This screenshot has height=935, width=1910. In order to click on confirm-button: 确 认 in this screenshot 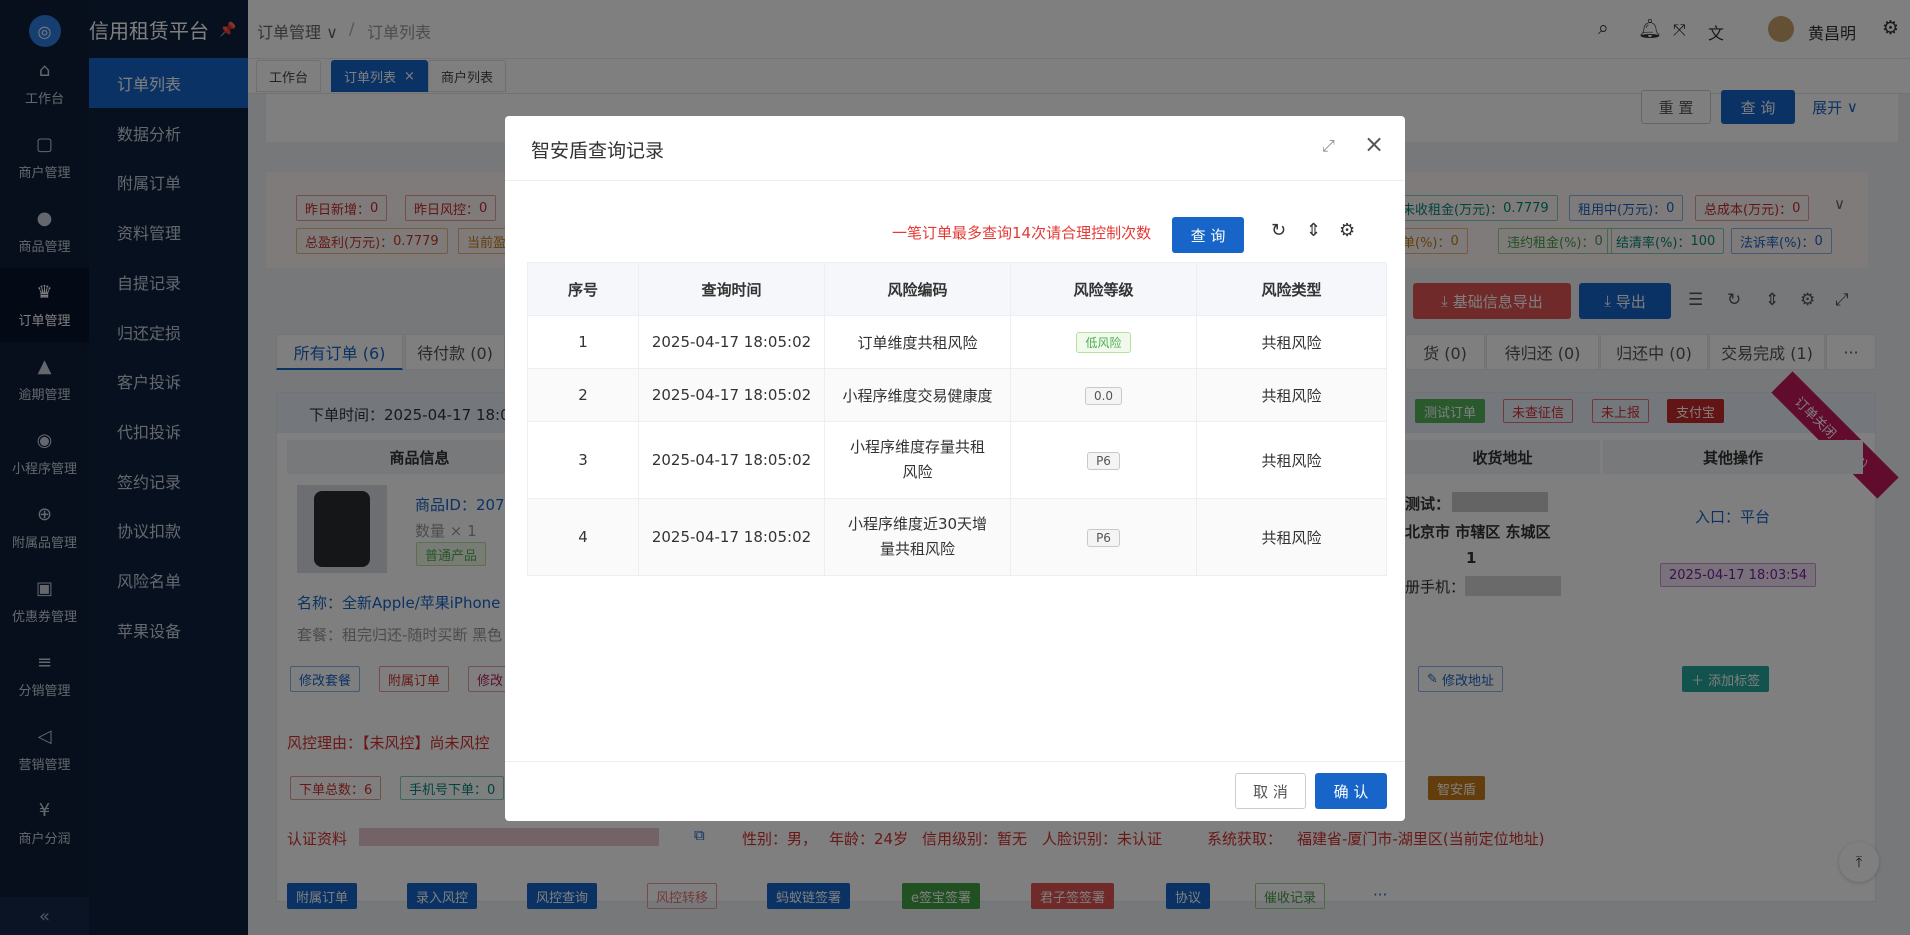, I will do `click(1351, 791)`.